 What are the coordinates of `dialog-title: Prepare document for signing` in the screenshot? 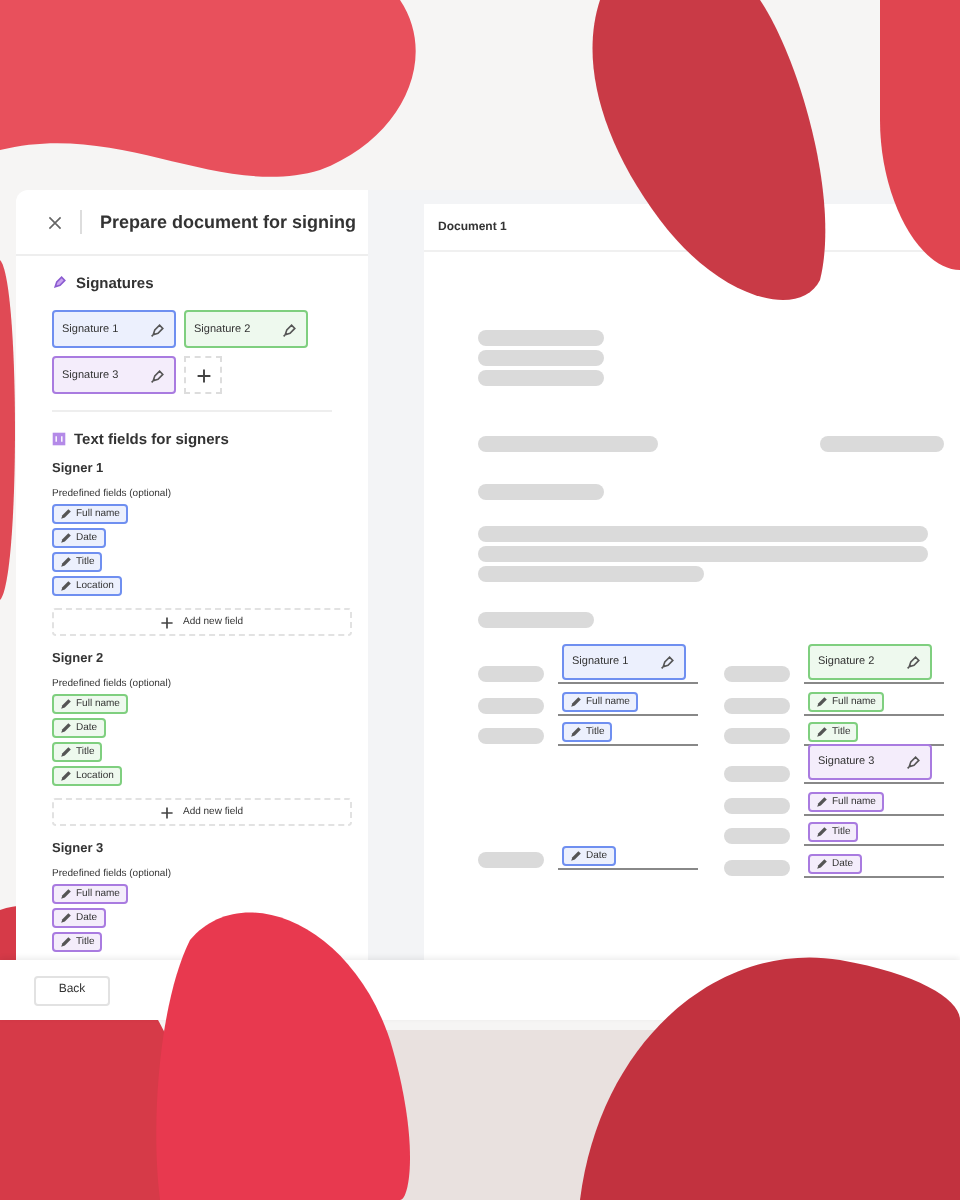 It's located at (228, 222).